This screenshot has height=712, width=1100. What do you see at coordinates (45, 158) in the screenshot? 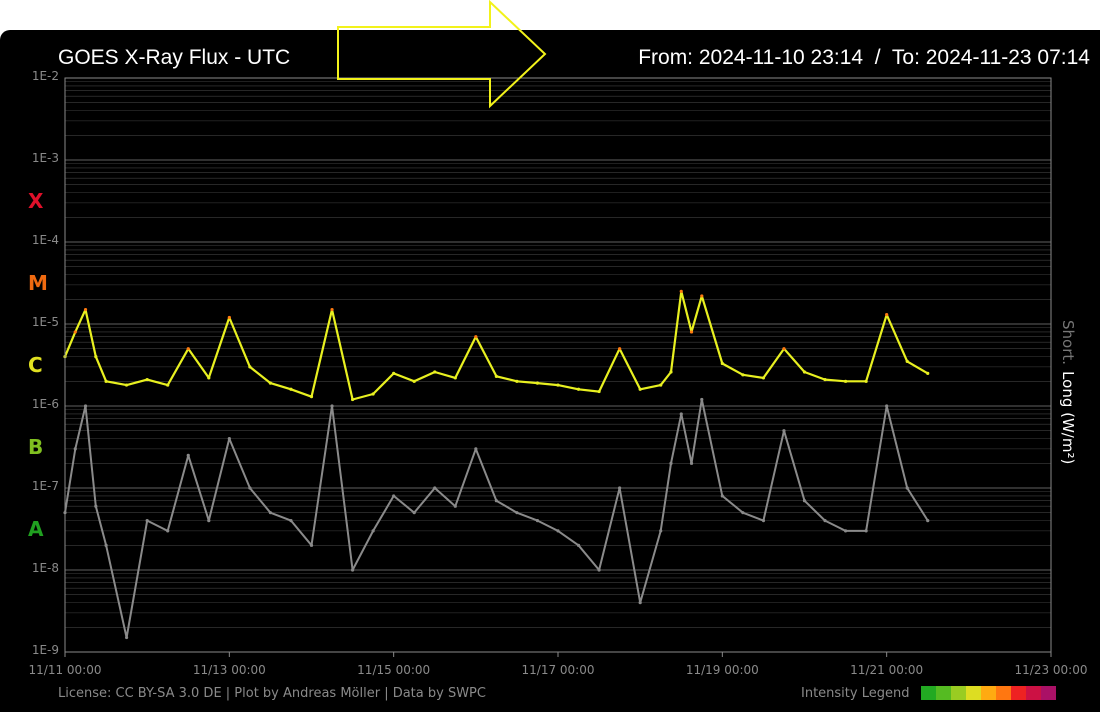
I see `y-tick-label: 1E-3` at bounding box center [45, 158].